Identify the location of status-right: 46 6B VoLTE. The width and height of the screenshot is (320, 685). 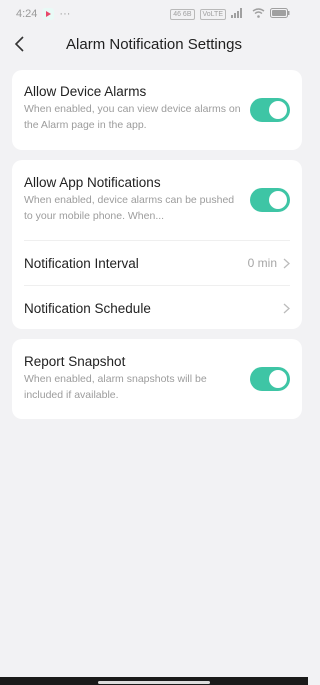
(230, 14).